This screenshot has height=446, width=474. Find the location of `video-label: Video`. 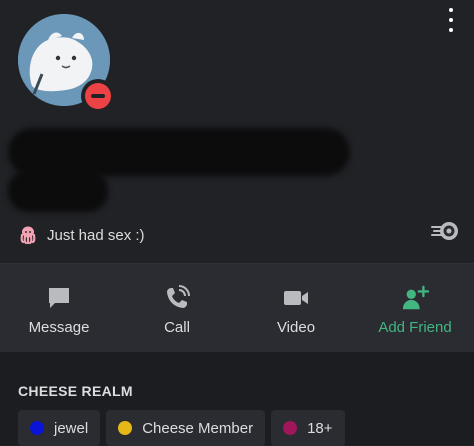

video-label: Video is located at coordinates (296, 327).